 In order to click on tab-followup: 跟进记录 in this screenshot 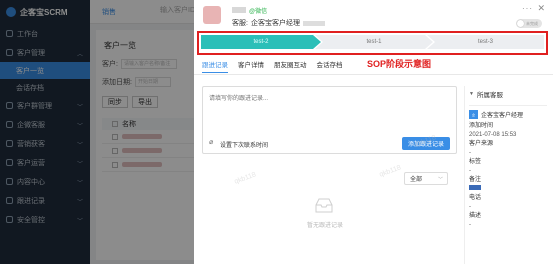, I will do `click(215, 66)`.